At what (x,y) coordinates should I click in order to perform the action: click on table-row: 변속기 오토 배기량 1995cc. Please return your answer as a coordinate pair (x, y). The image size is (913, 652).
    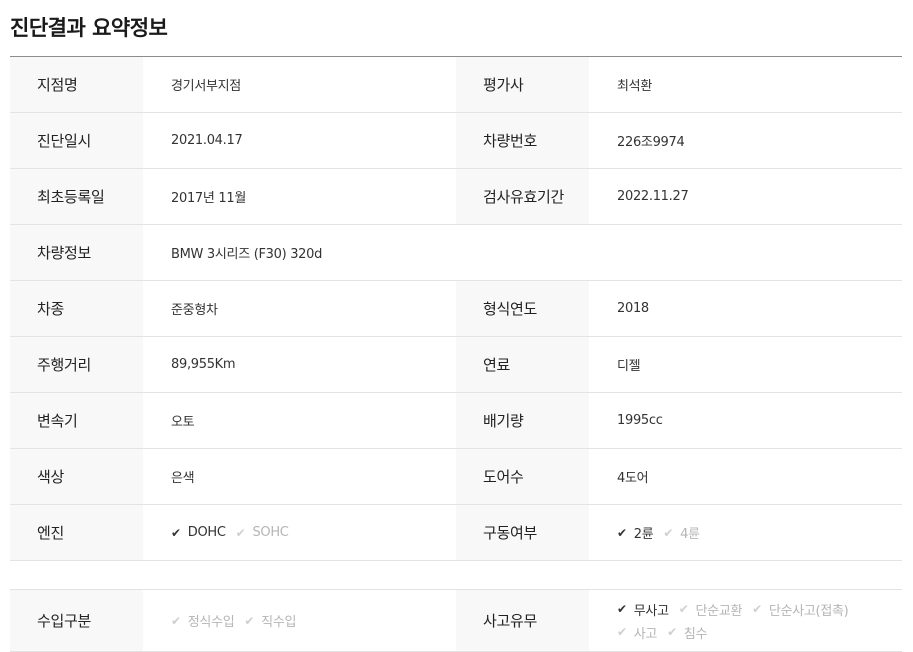
    Looking at the image, I should click on (456, 421).